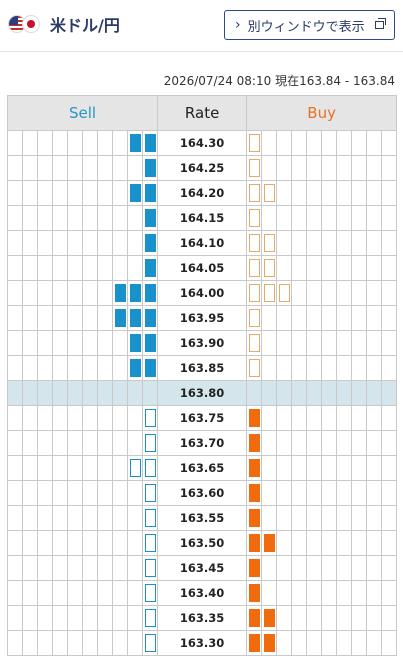  I want to click on open-new-window-label: 別ウィンドウで表示, so click(306, 27).